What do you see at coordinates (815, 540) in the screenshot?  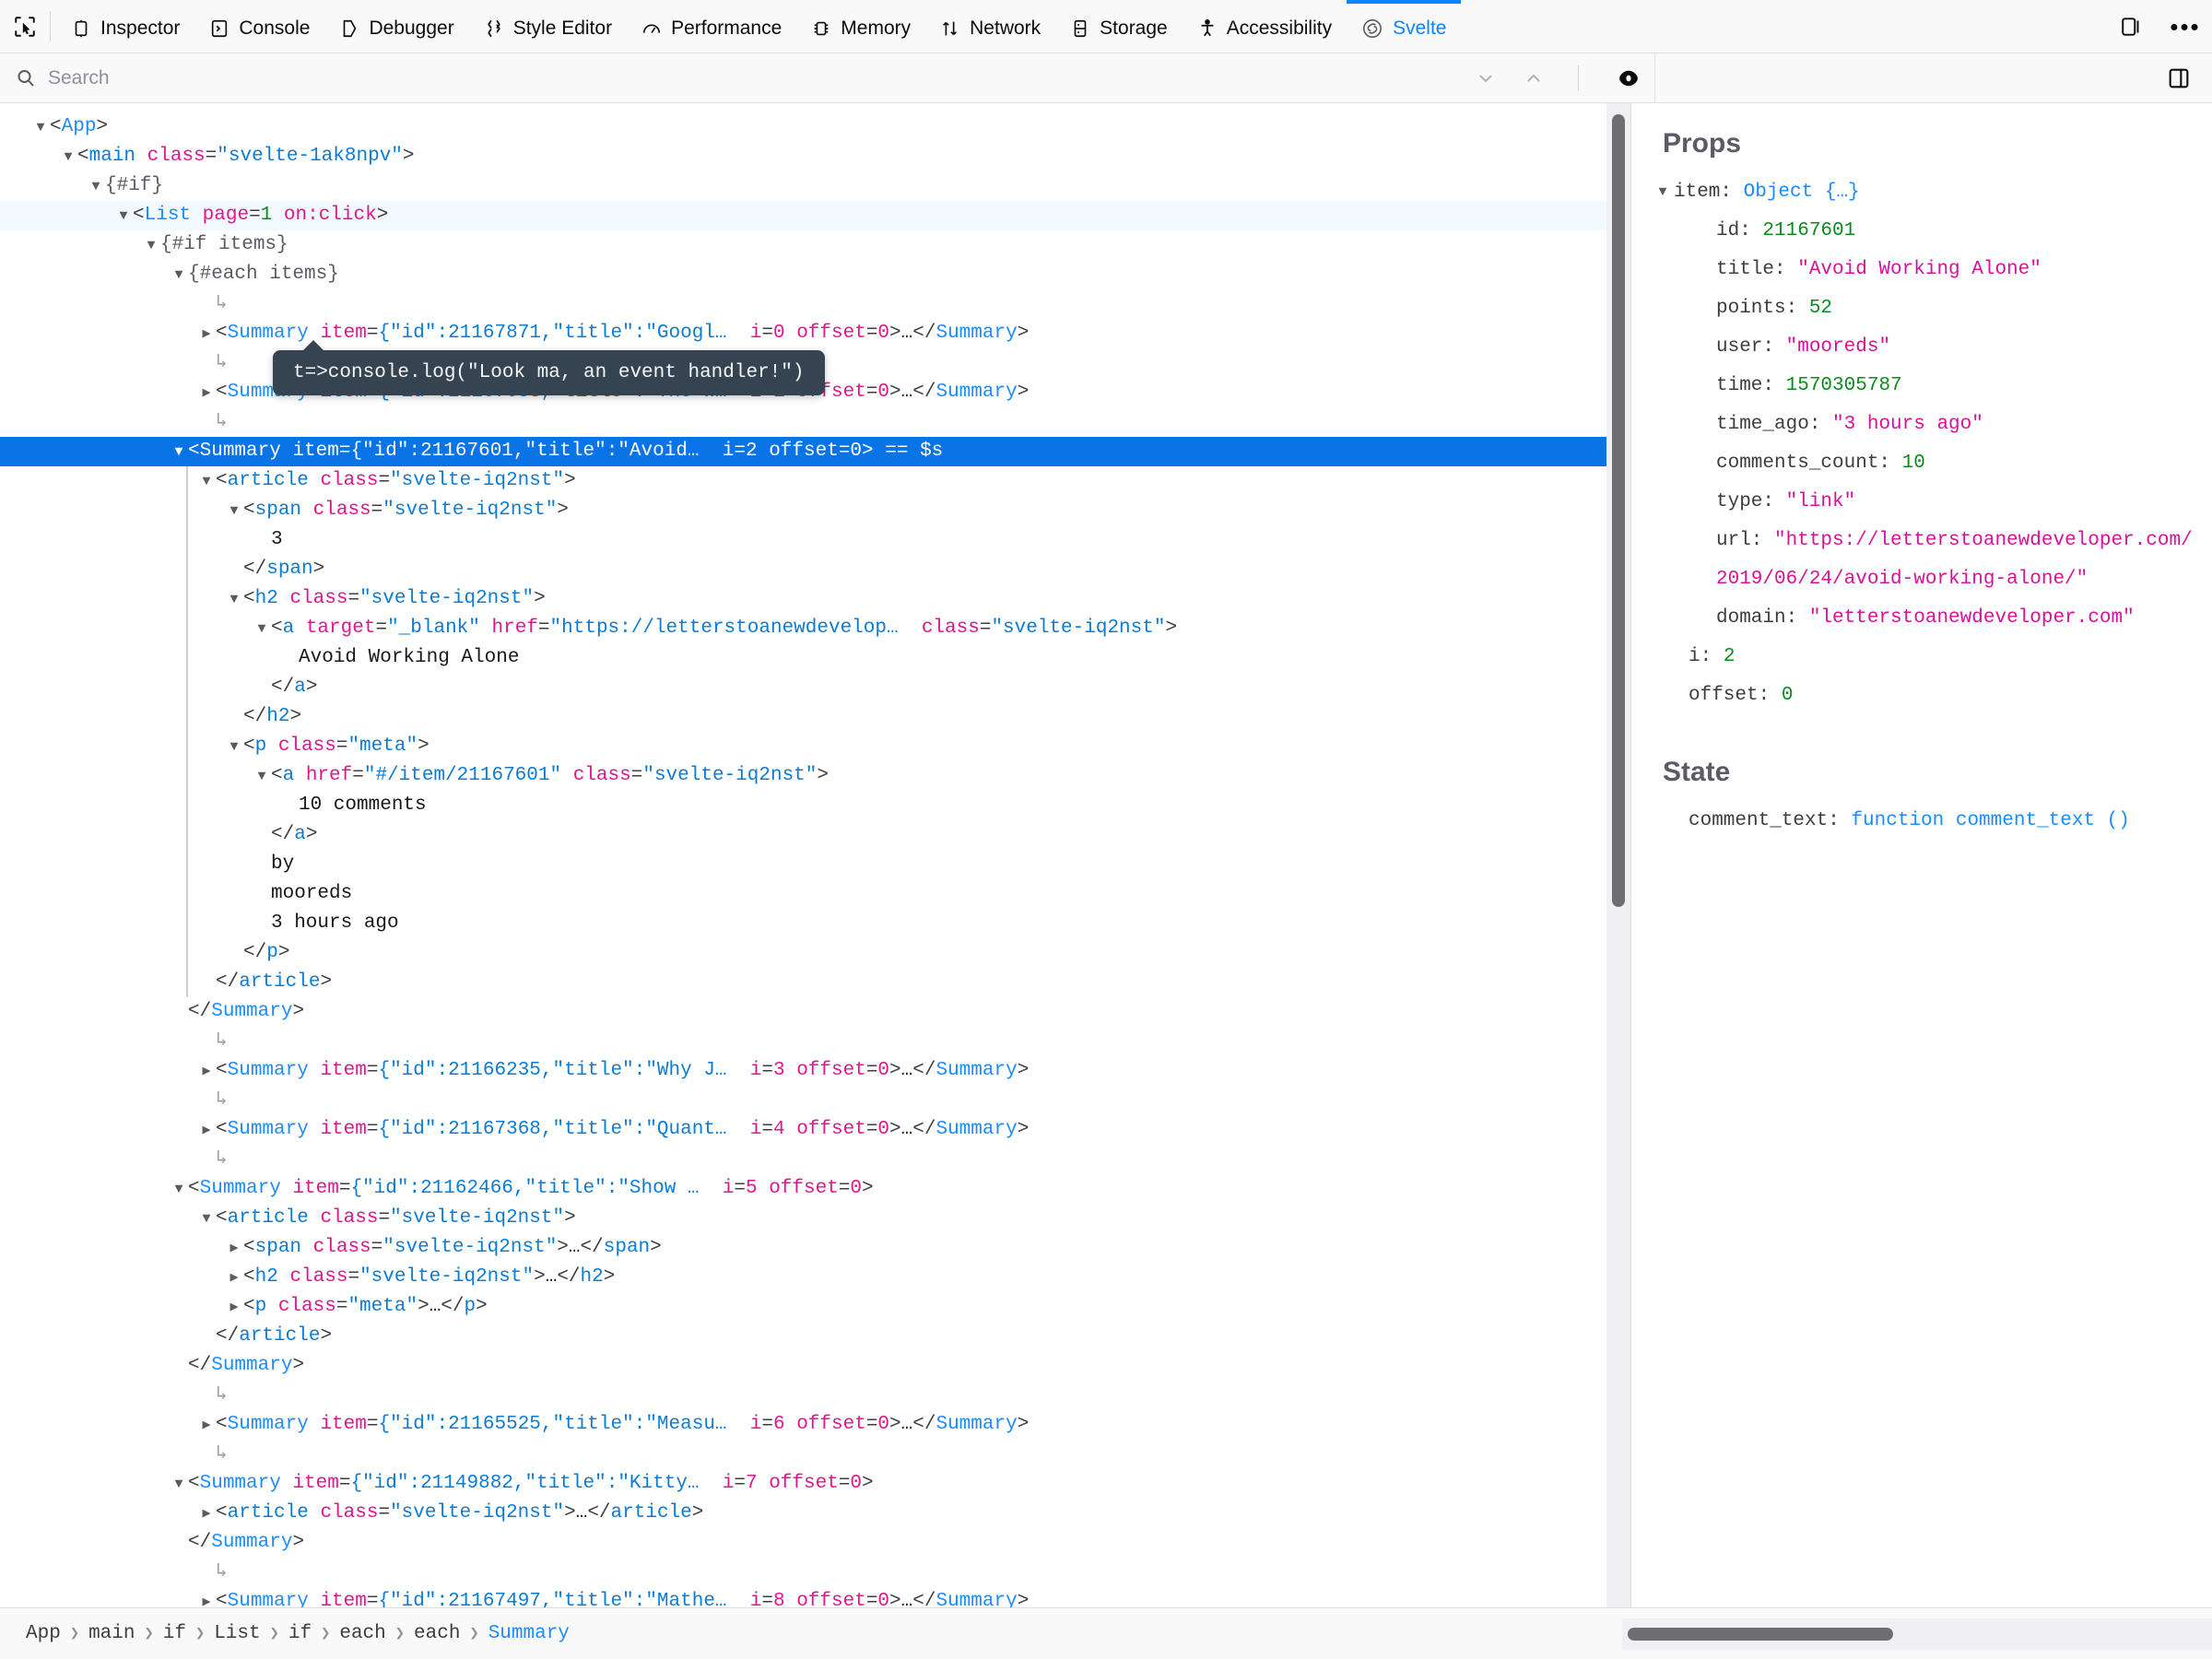 I see `tree-row: 3` at bounding box center [815, 540].